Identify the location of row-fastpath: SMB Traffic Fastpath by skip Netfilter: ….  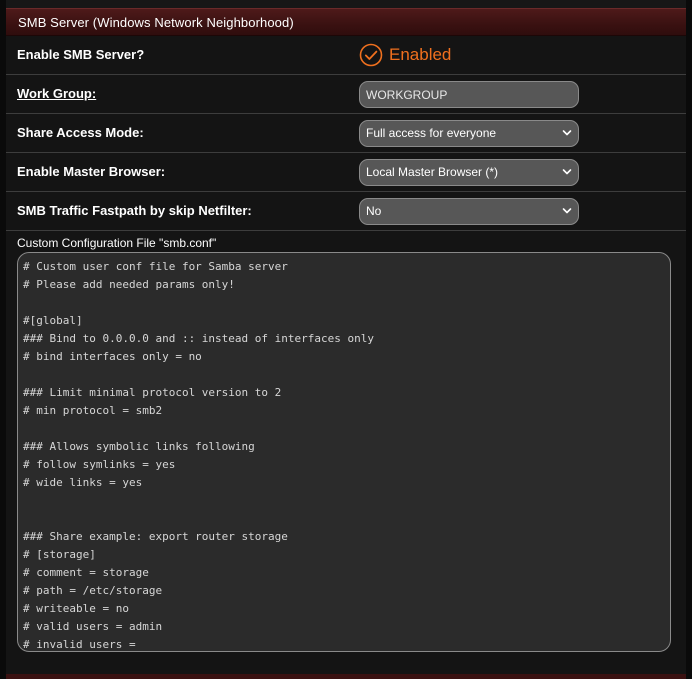
(346, 211).